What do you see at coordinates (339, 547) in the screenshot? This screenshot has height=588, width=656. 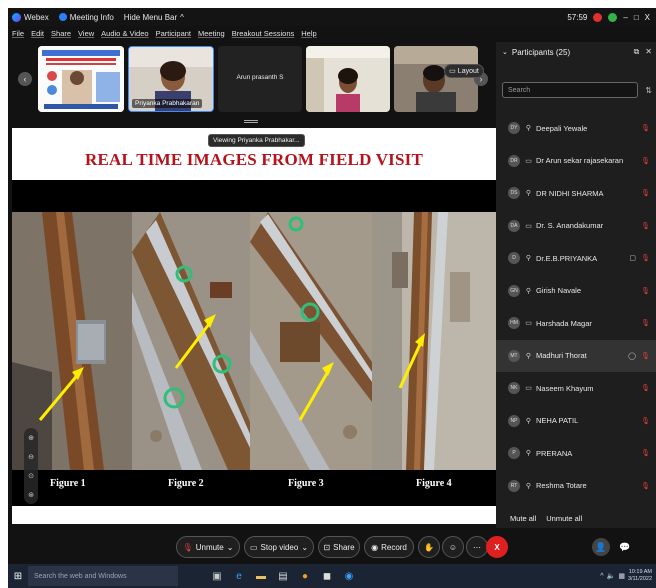 I see `share-button: ⊡ Share` at bounding box center [339, 547].